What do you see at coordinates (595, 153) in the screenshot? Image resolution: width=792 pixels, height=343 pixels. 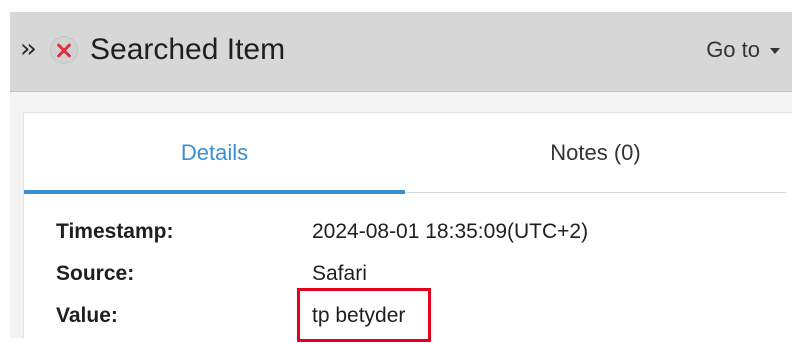 I see `tab-notes: Notes (0)` at bounding box center [595, 153].